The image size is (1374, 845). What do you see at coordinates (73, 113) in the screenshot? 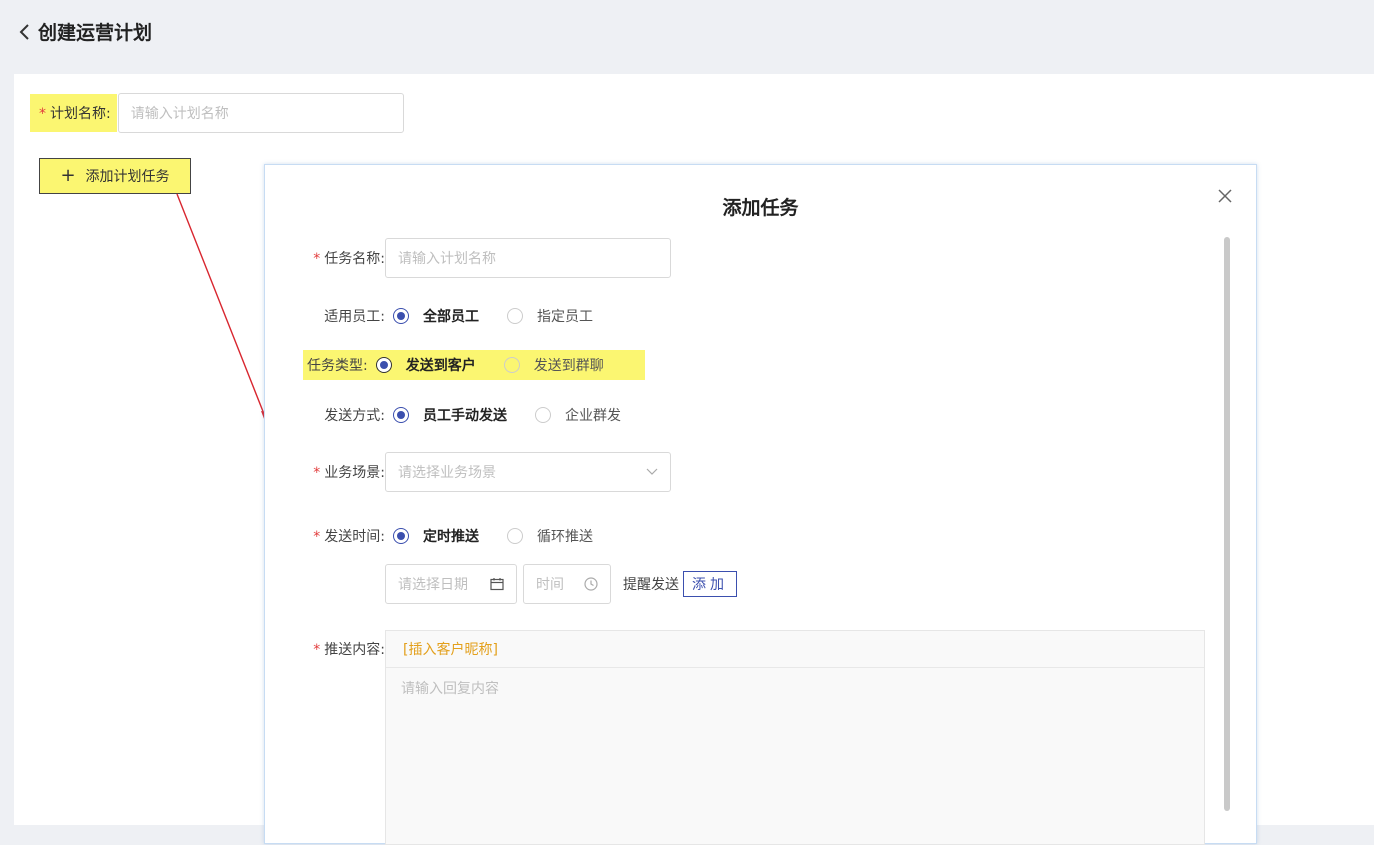
I see `plan-name-label: * 计划名称:` at bounding box center [73, 113].